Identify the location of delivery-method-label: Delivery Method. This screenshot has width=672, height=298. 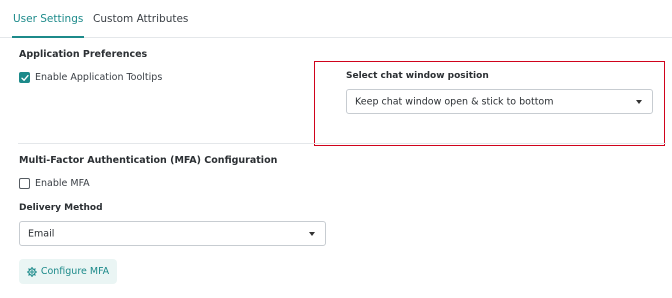
(61, 208).